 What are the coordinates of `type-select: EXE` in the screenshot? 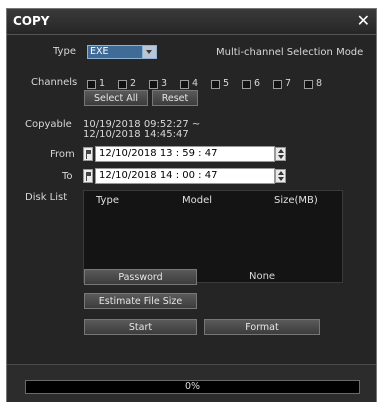 It's located at (122, 52).